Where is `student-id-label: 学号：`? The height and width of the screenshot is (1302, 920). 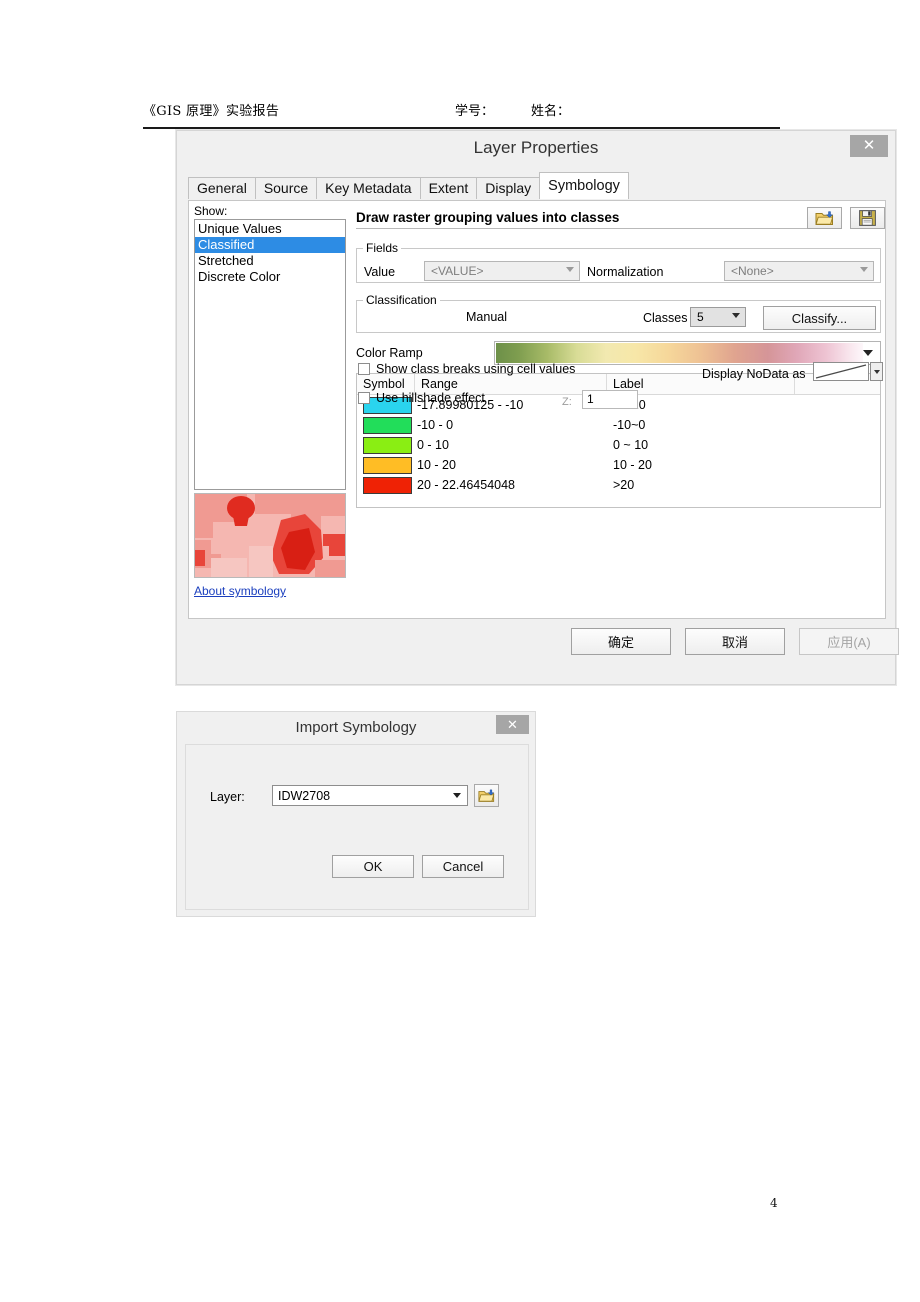
student-id-label: 学号： is located at coordinates (475, 111).